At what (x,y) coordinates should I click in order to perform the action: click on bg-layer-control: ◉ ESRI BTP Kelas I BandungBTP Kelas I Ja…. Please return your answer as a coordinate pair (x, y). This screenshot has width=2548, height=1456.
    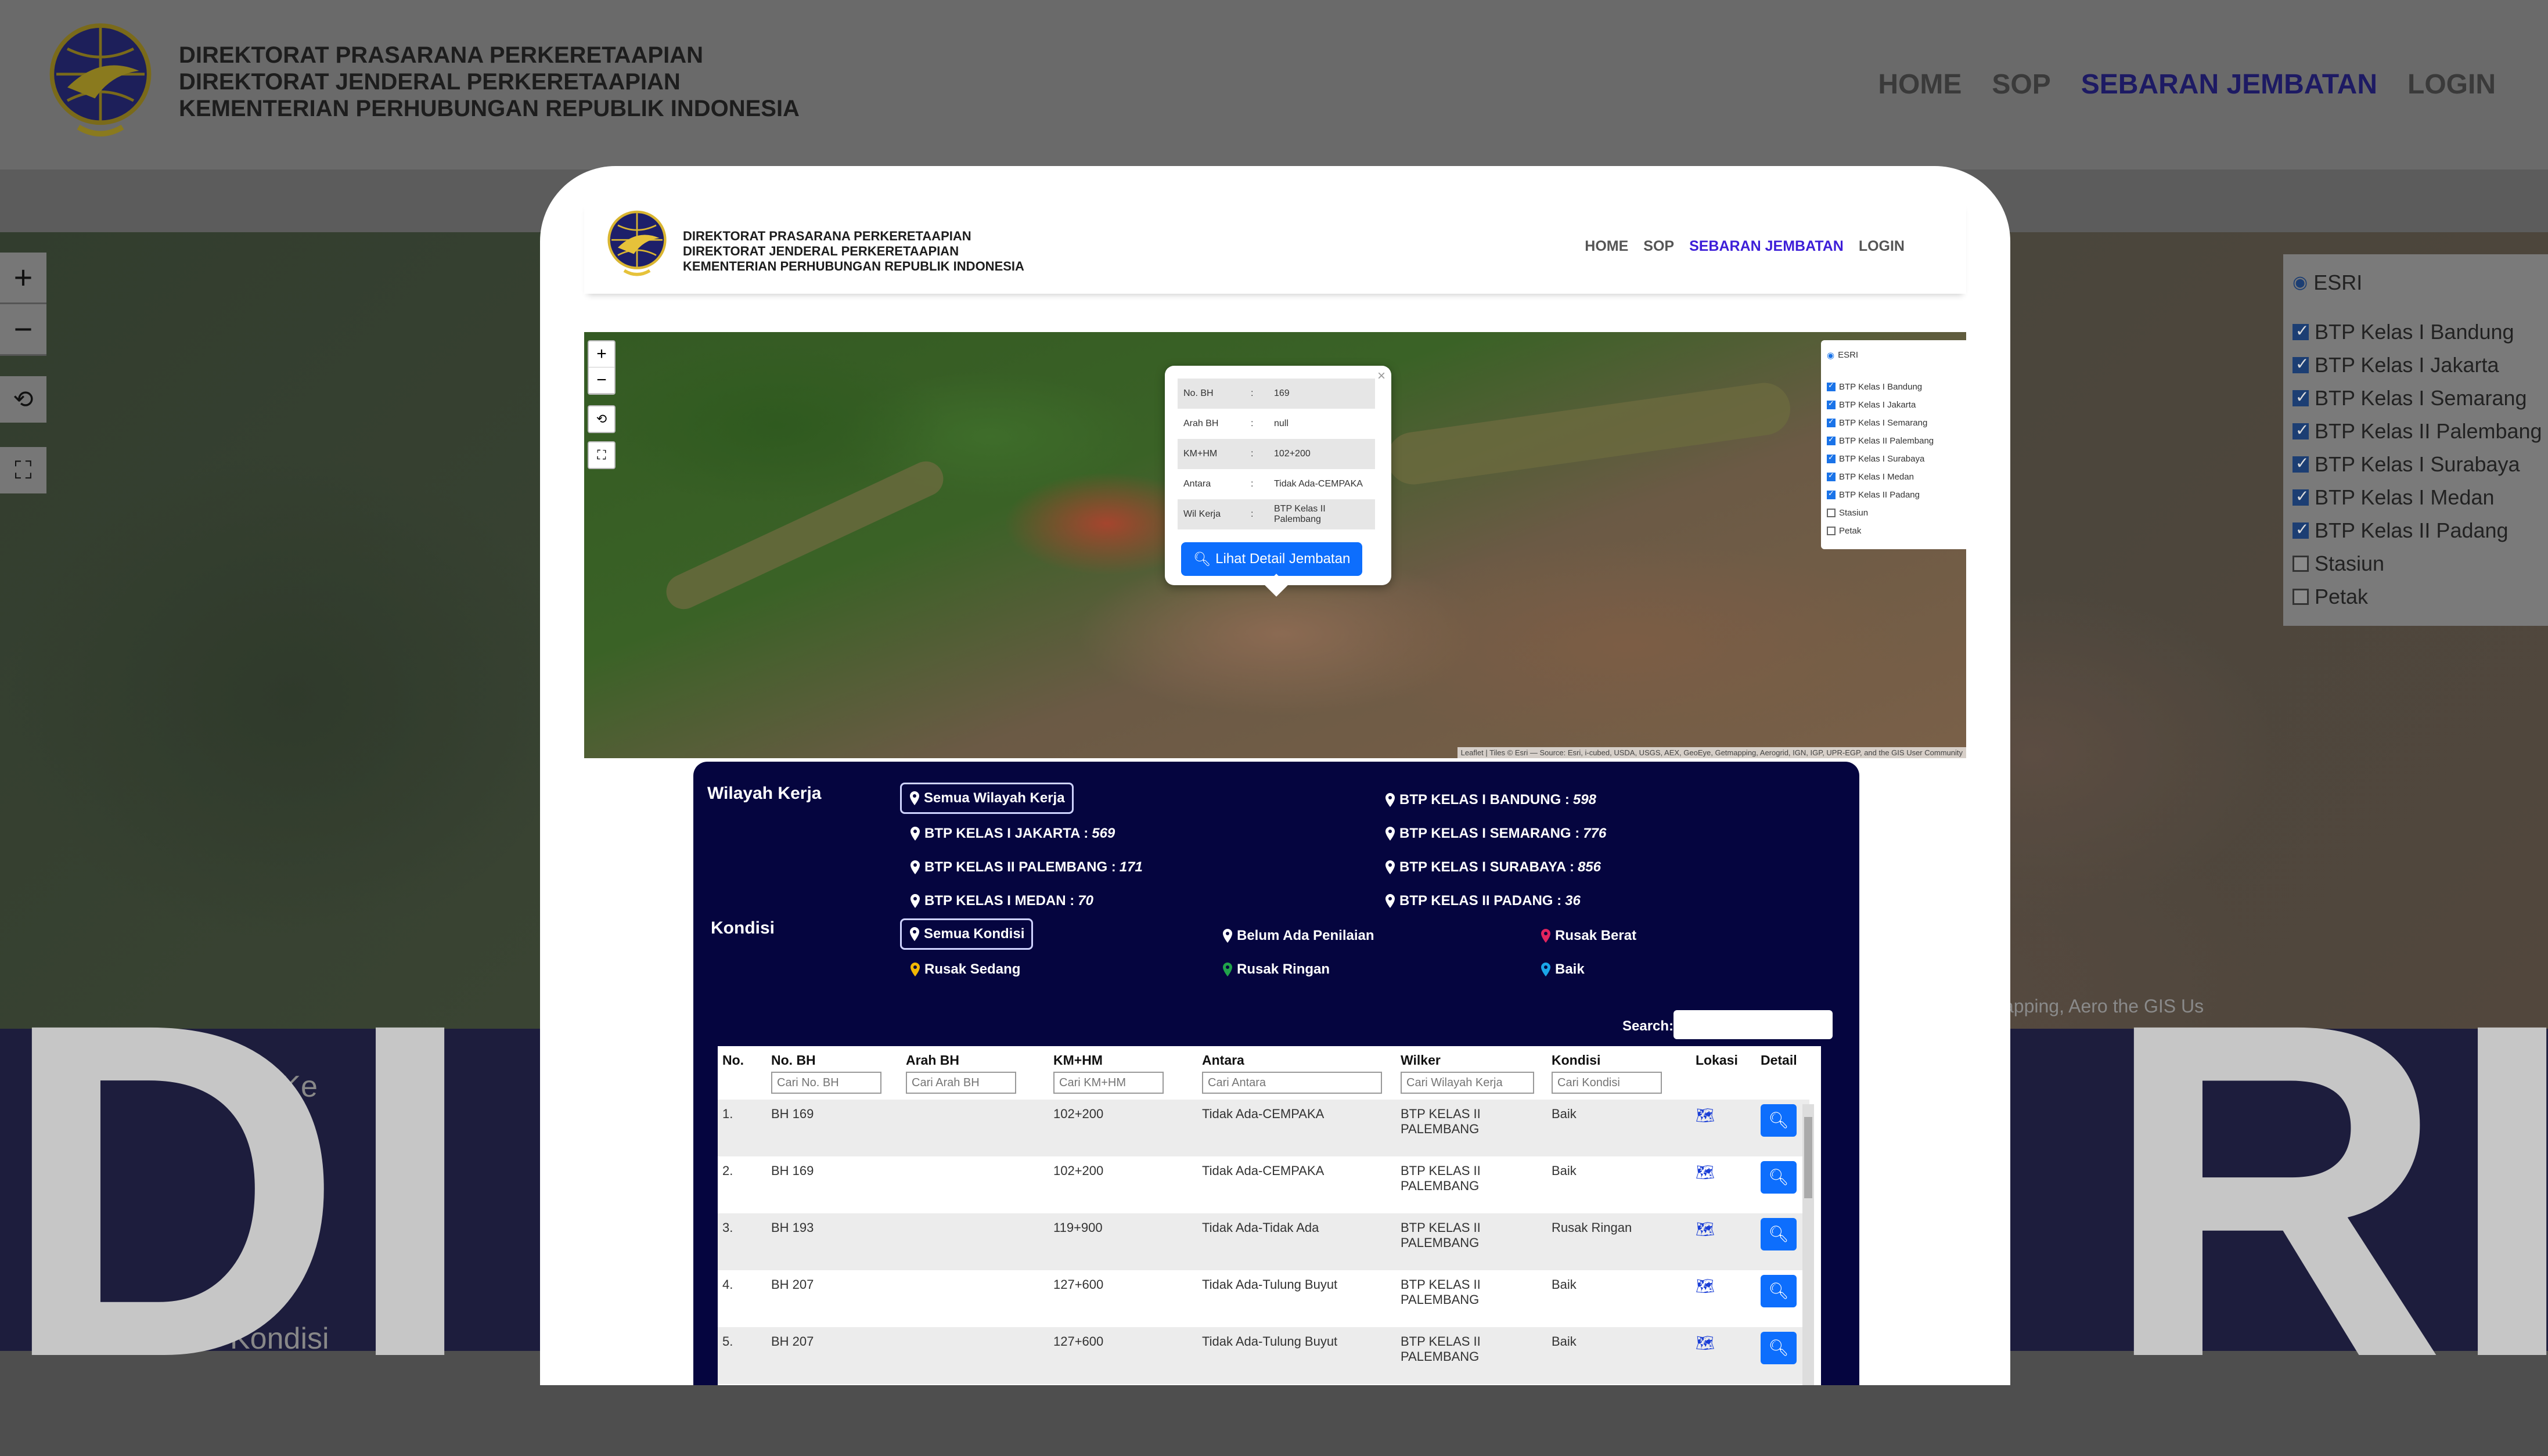
    Looking at the image, I should click on (2416, 440).